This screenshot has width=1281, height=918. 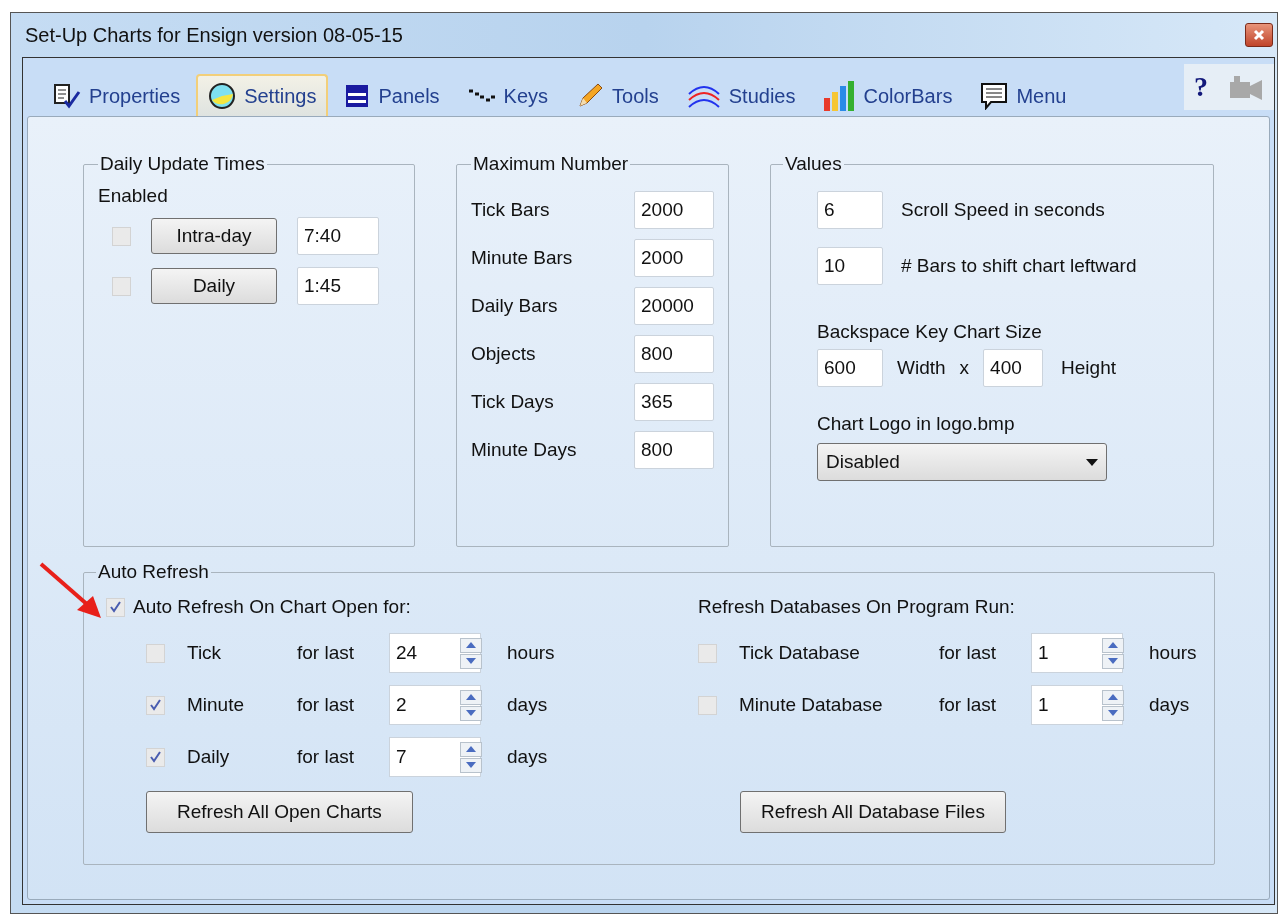 I want to click on value-field: 6, so click(x=850, y=210).